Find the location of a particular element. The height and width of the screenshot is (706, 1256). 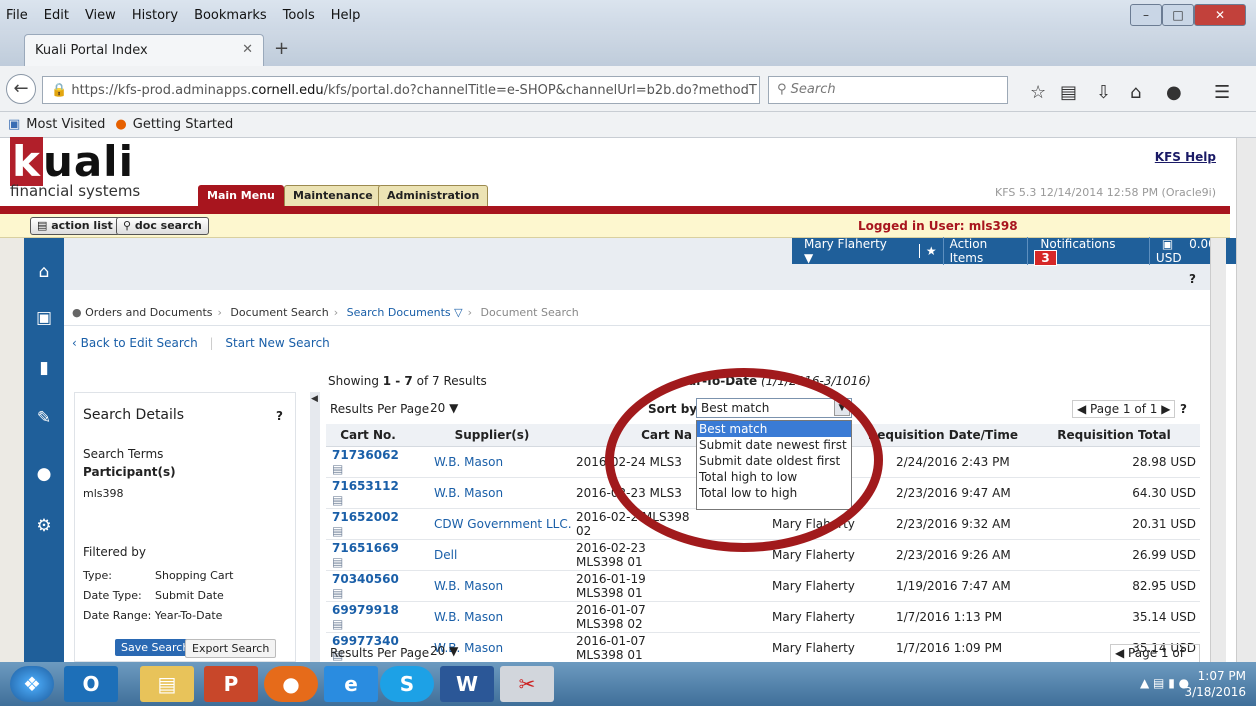

cart-number-link: 71653112 is located at coordinates (365, 486).